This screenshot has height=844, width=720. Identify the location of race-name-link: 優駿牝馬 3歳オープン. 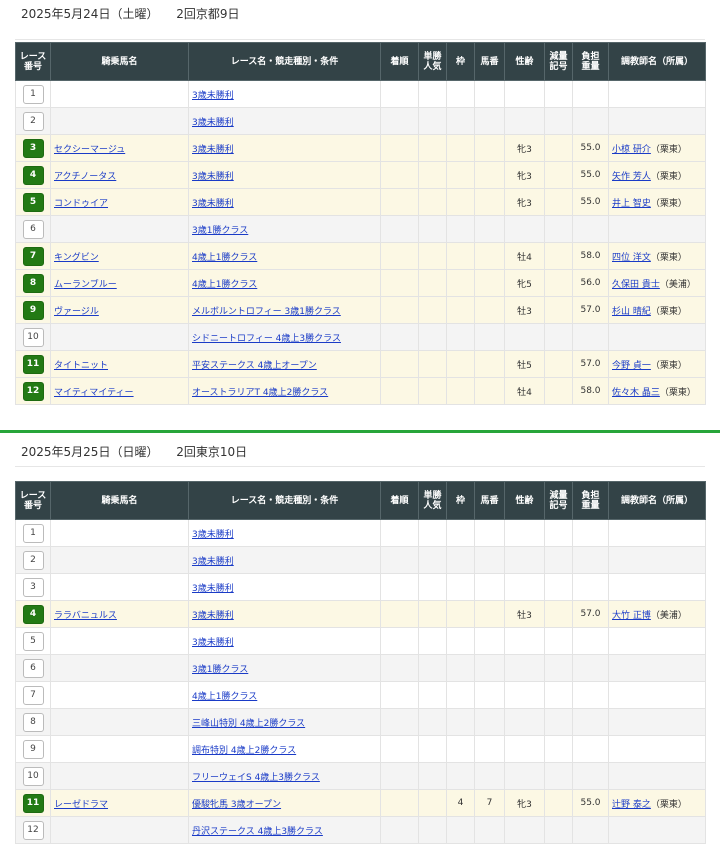
(236, 805).